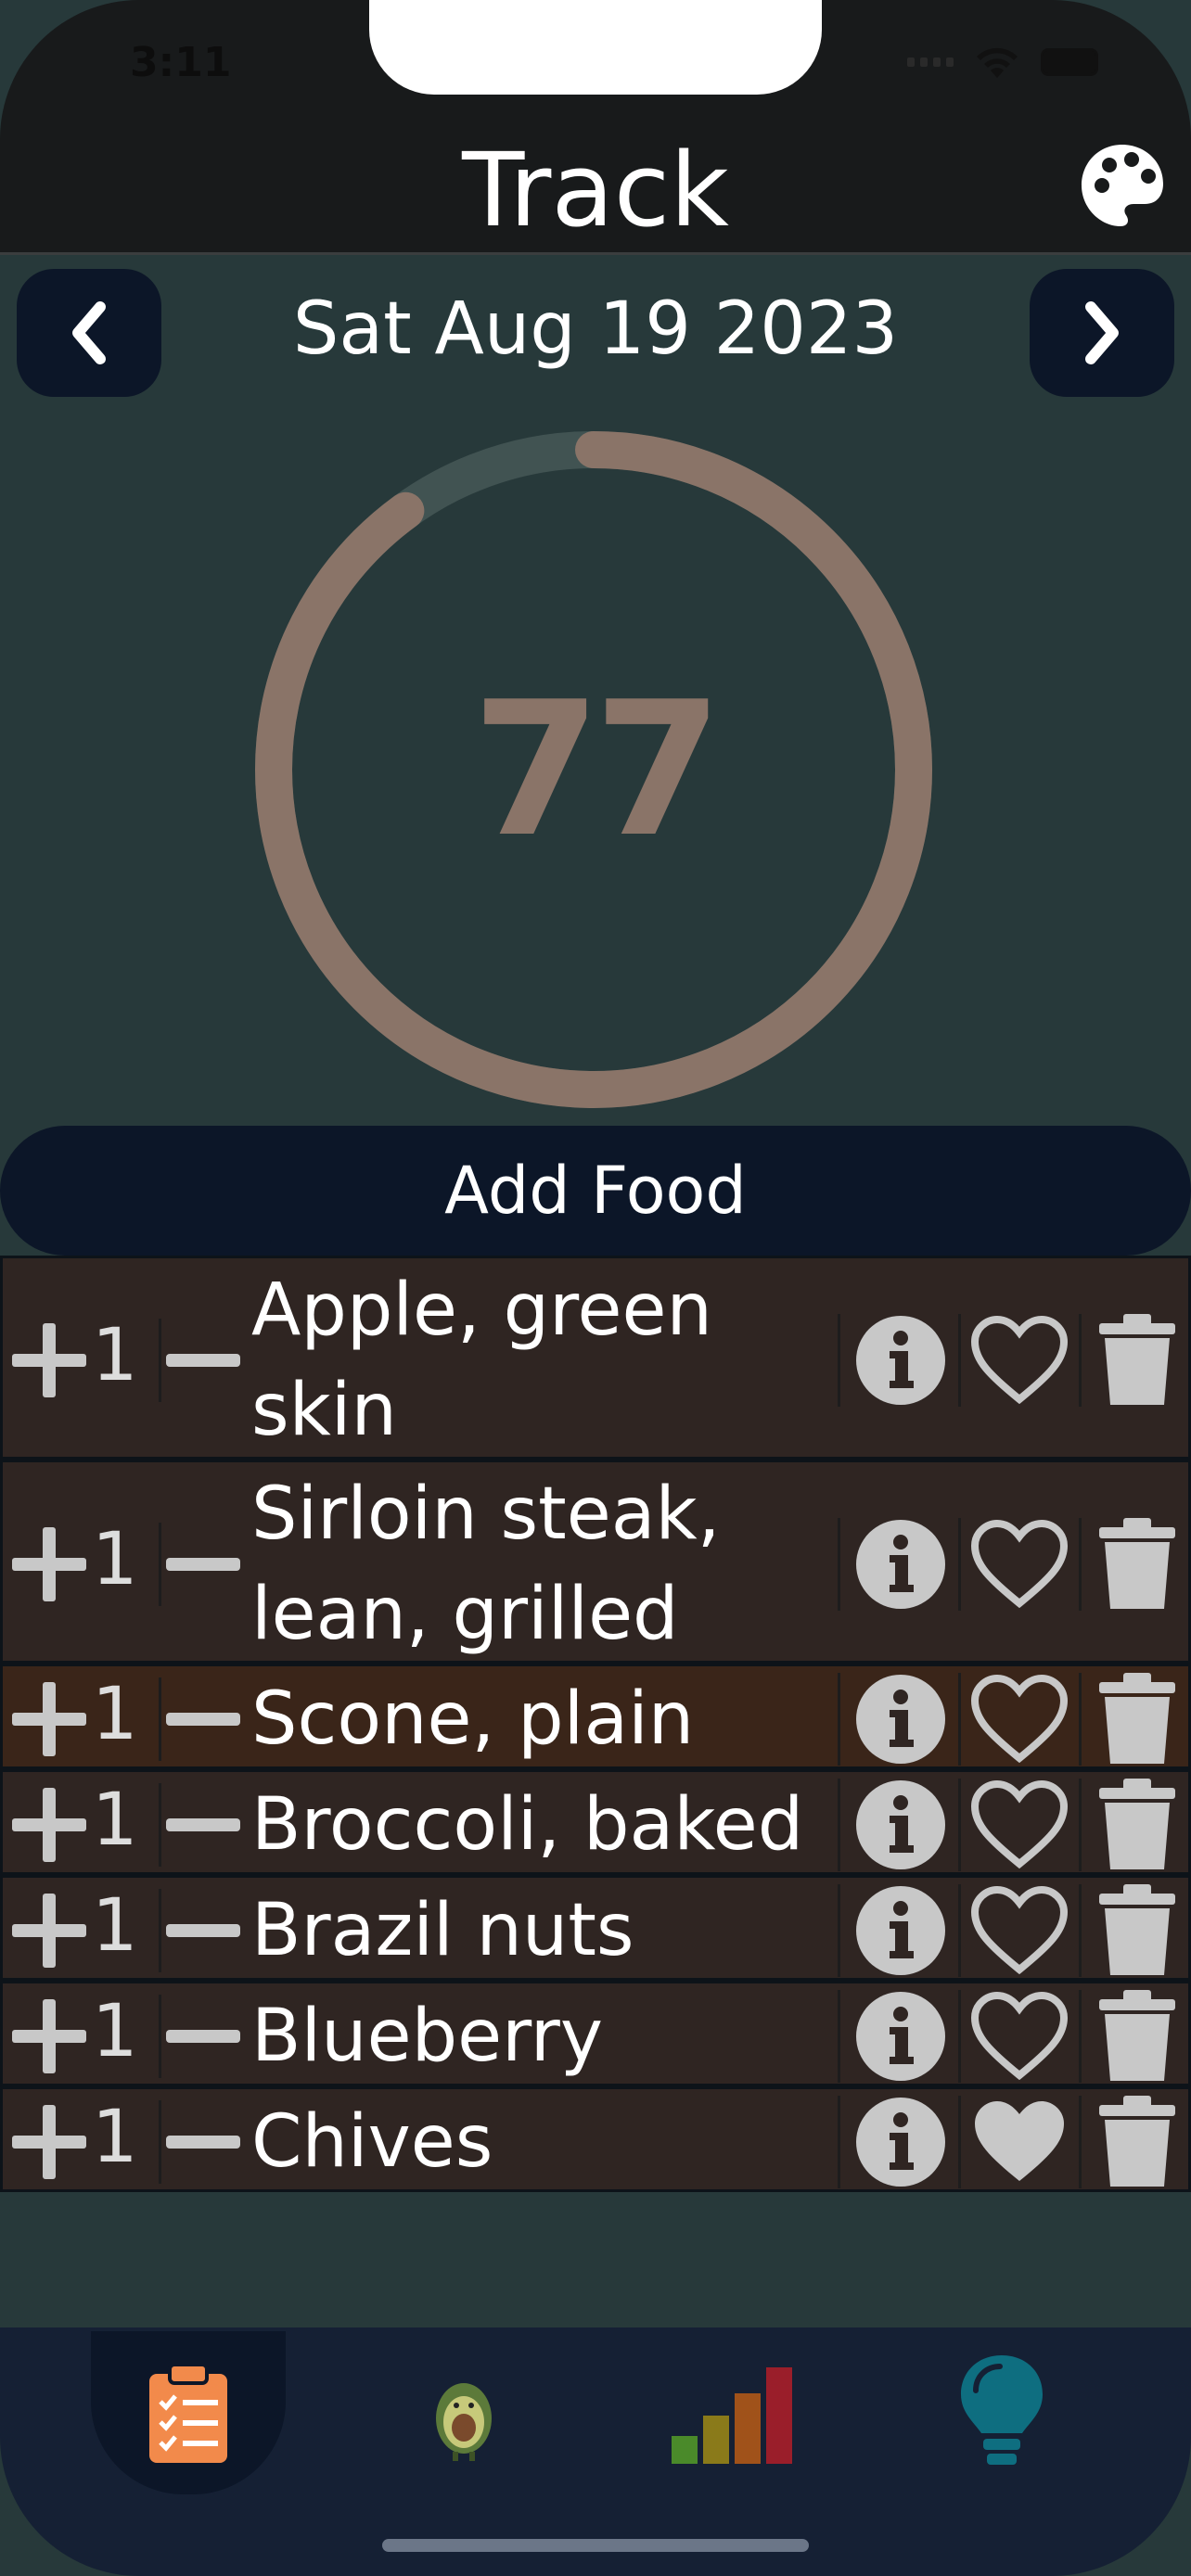 The height and width of the screenshot is (2576, 1191). I want to click on food-name: Scone, plain, so click(473, 1719).